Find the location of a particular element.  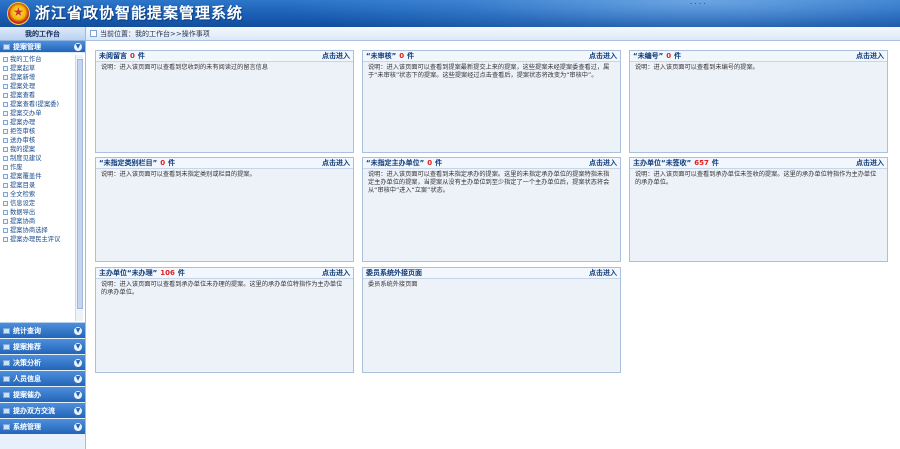

sidebar-groups: 统计查询 ▼ 提案推荐 ▼ 决策分析 ▼ 人员信息 ▼ 提案催办 ▼ 提办双方交流 ▼ 系统管理 ▼ is located at coordinates (42, 379).